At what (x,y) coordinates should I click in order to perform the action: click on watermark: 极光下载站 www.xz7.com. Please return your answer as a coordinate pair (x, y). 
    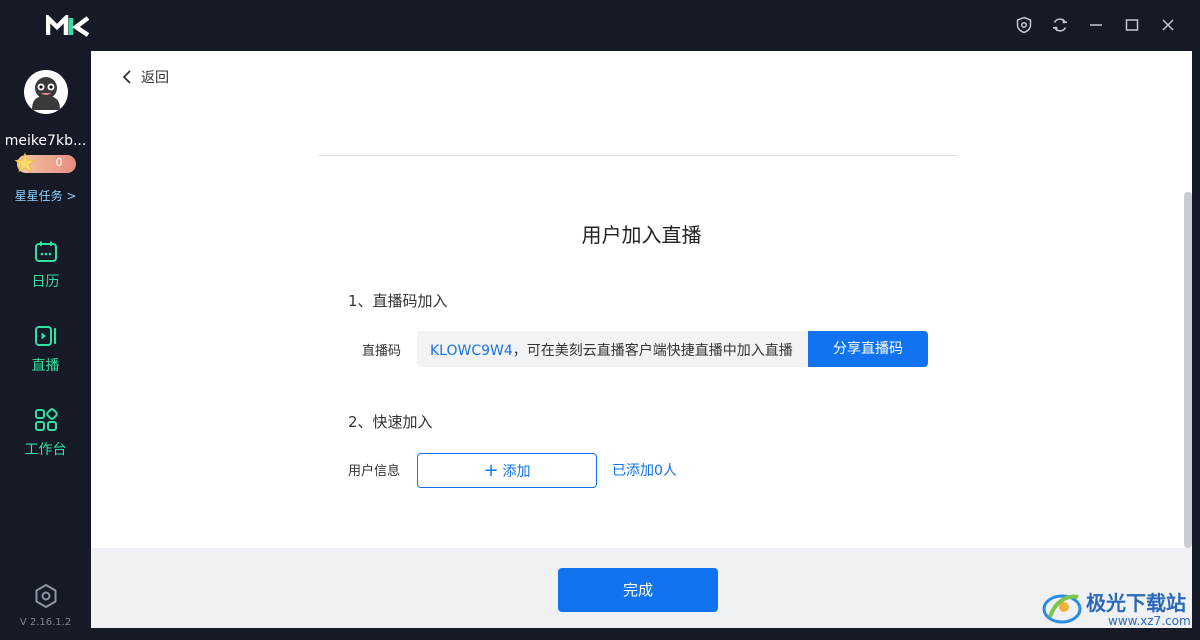
    Looking at the image, I should click on (1118, 608).